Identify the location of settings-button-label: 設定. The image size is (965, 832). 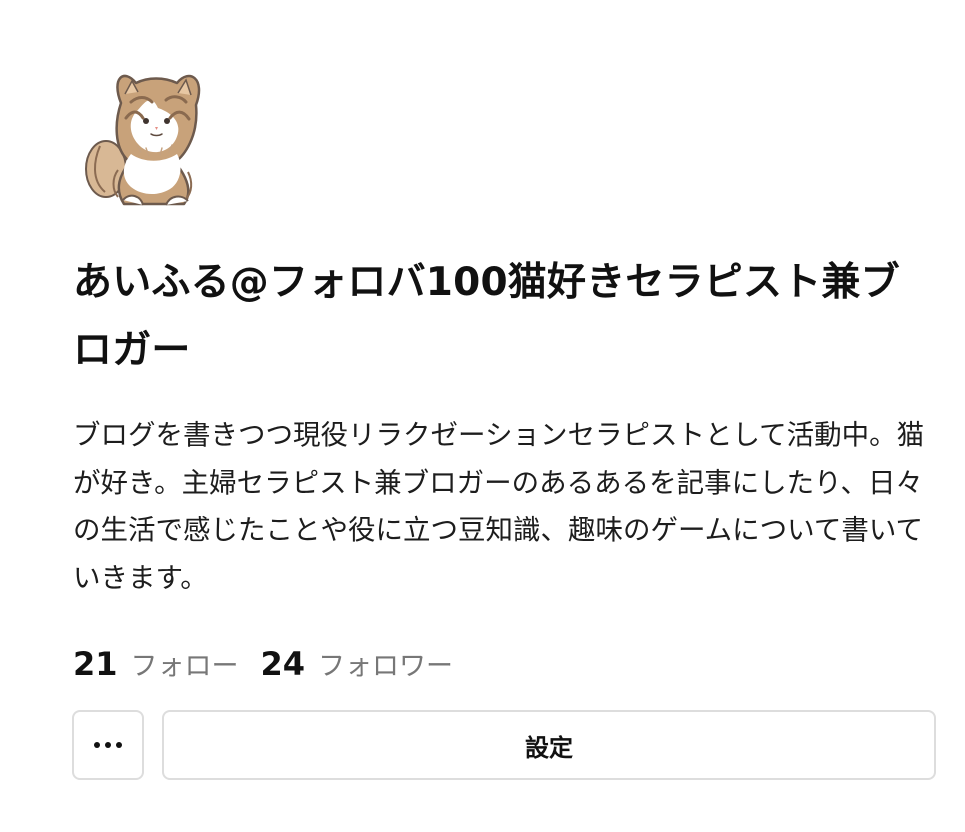
(549, 747).